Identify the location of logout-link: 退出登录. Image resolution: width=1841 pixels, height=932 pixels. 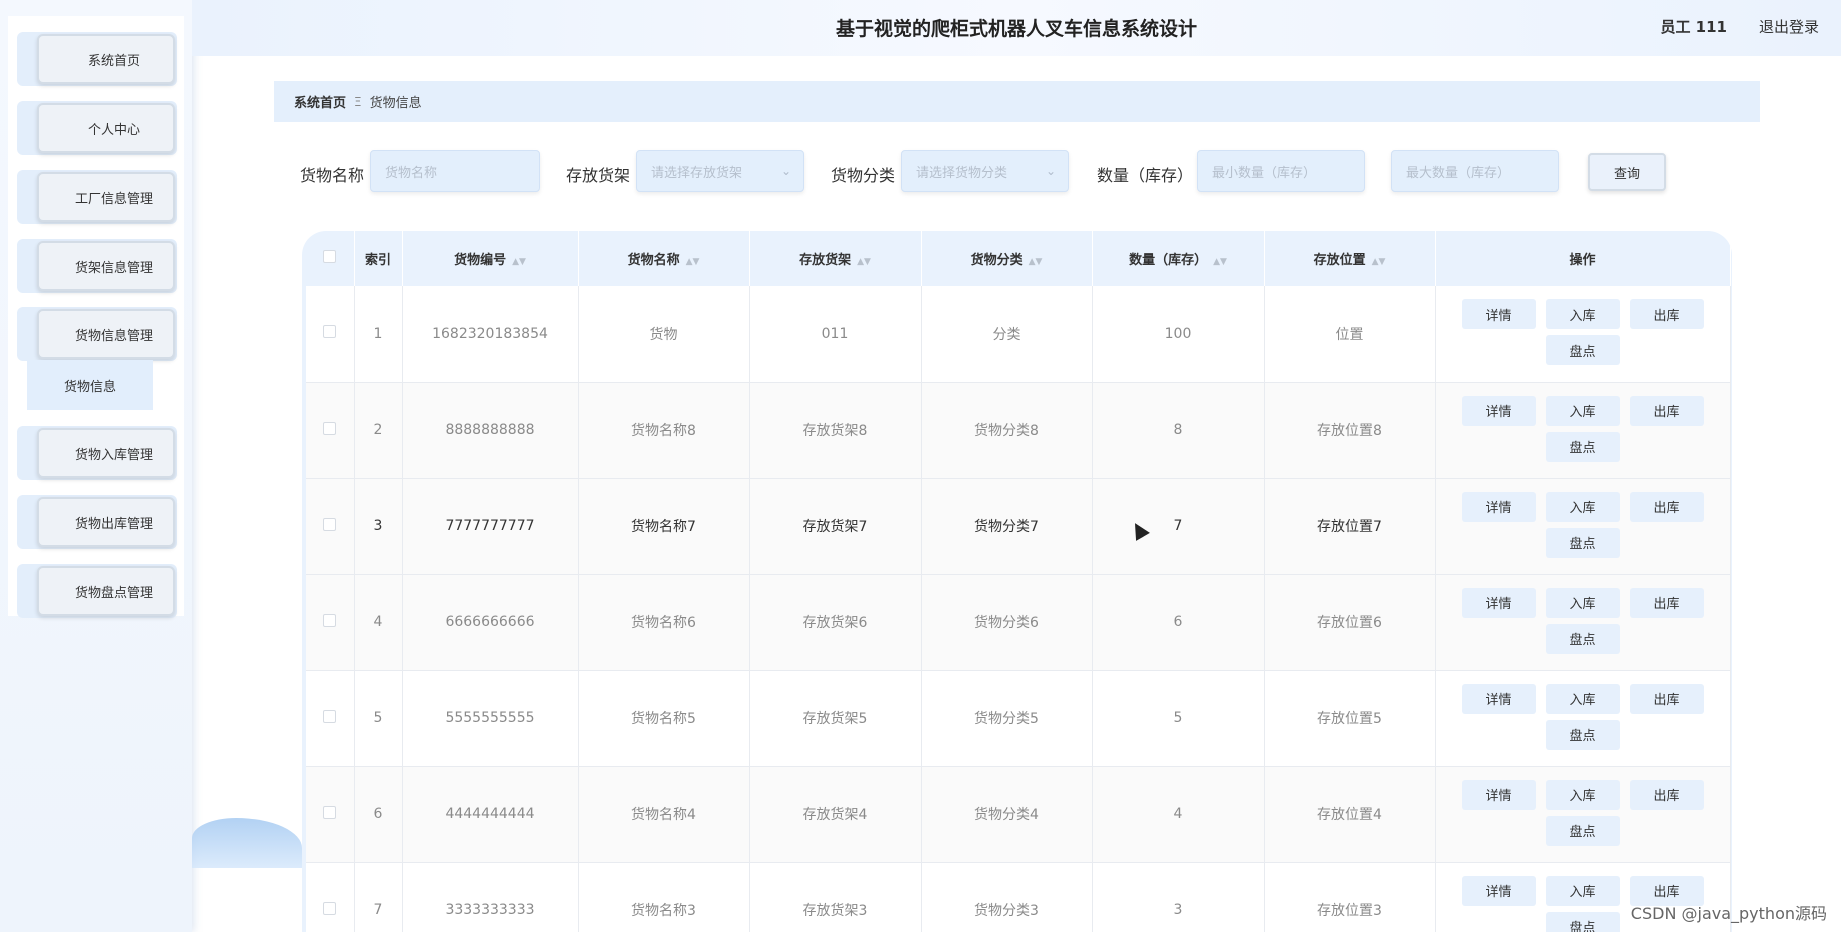
(1789, 26).